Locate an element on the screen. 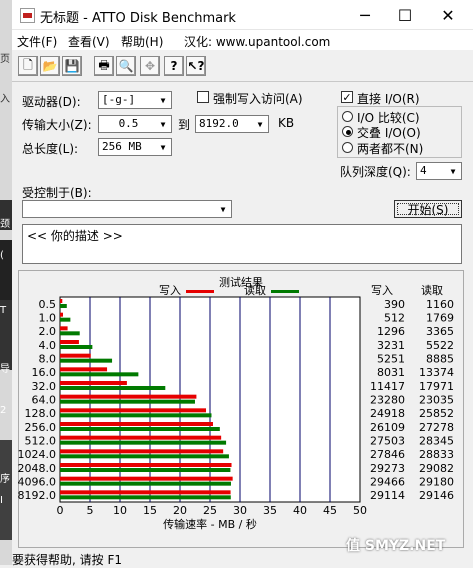  x-tick-label: 5 is located at coordinates (90, 510).